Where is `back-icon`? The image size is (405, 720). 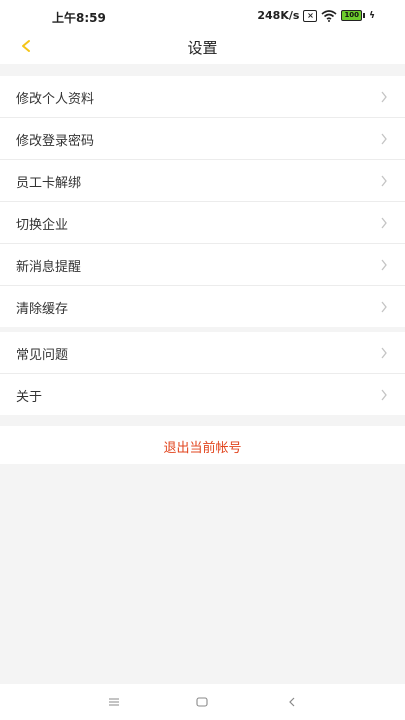
back-icon is located at coordinates (292, 702).